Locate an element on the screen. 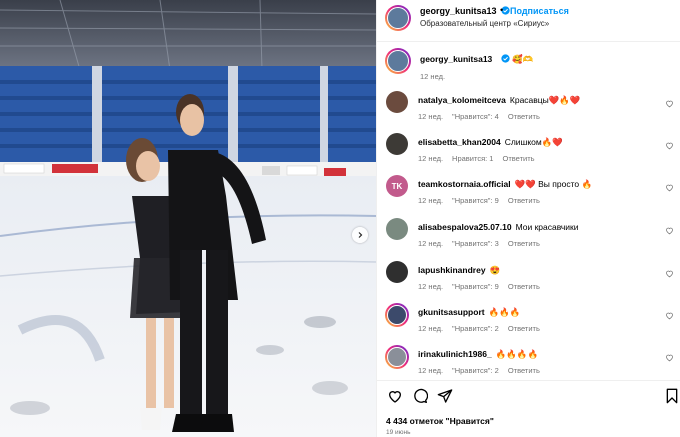 The width and height of the screenshot is (680, 437). bookmark-icon is located at coordinates (672, 396).